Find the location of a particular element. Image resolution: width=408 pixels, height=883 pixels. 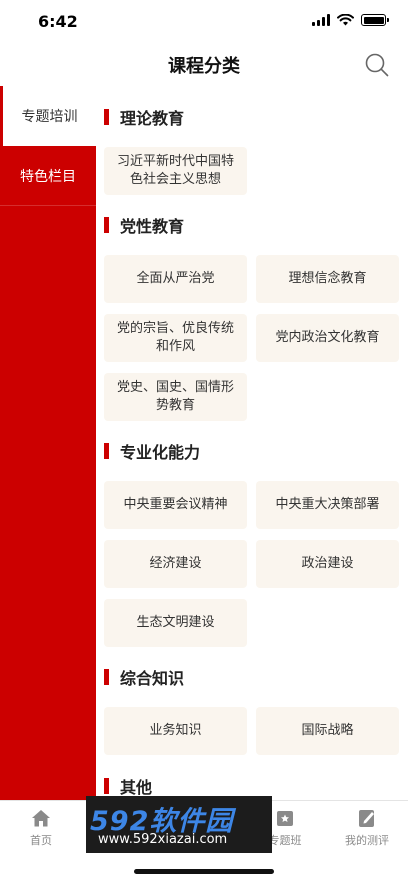

watermark-url: www.592xiazai.com is located at coordinates (163, 839).